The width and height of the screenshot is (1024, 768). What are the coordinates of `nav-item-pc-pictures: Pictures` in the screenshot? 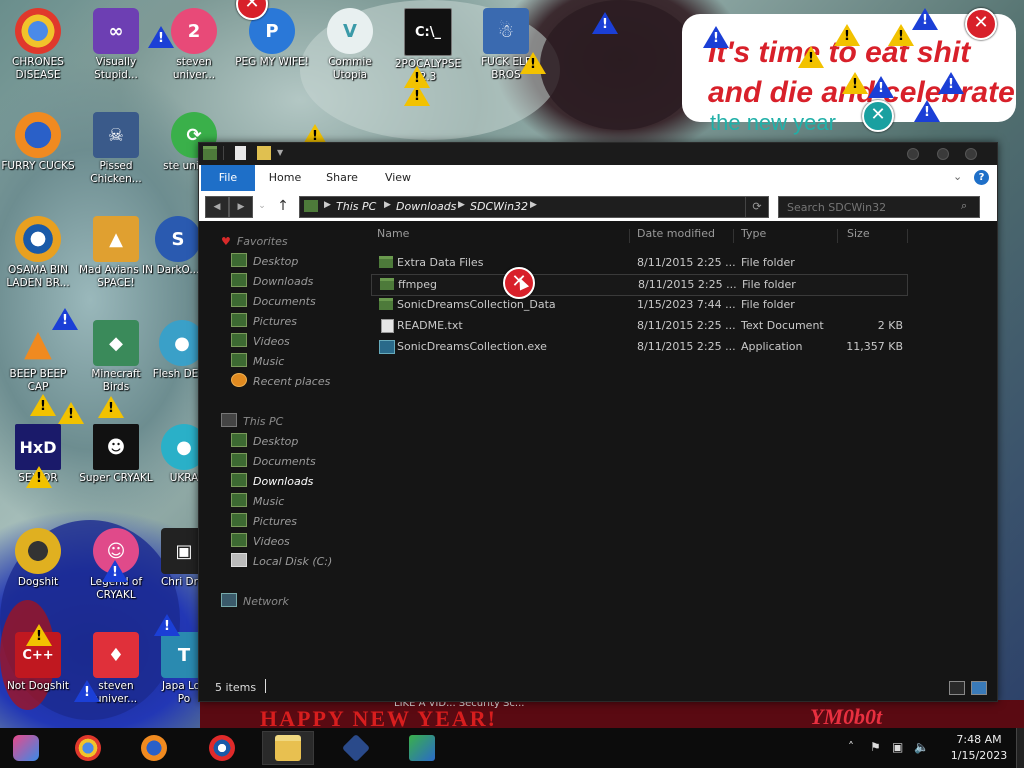 It's located at (264, 522).